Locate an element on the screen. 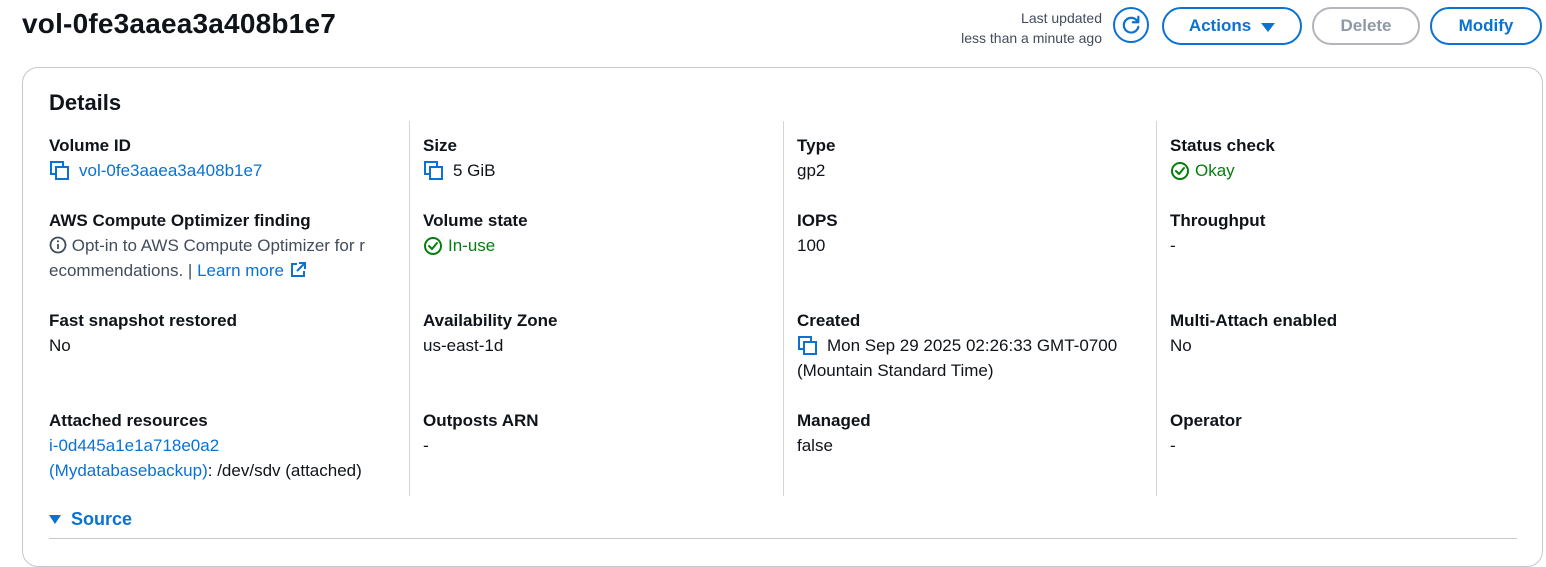 Image resolution: width=1546 pixels, height=567 pixels. throughput-value: - is located at coordinates (1173, 245).